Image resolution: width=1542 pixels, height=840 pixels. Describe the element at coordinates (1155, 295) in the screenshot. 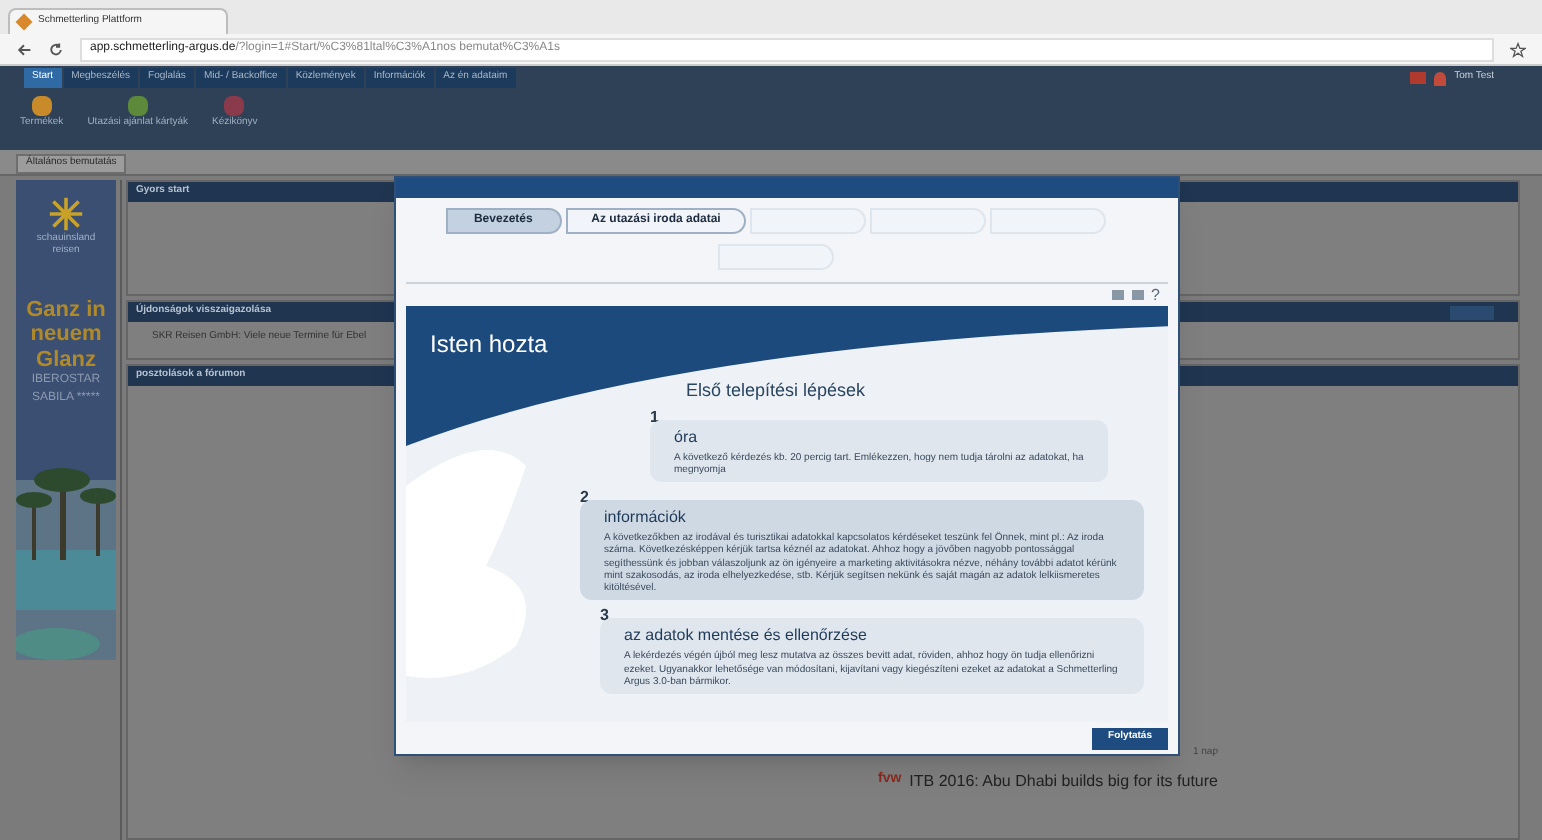

I see `help-icon: ?` at that location.